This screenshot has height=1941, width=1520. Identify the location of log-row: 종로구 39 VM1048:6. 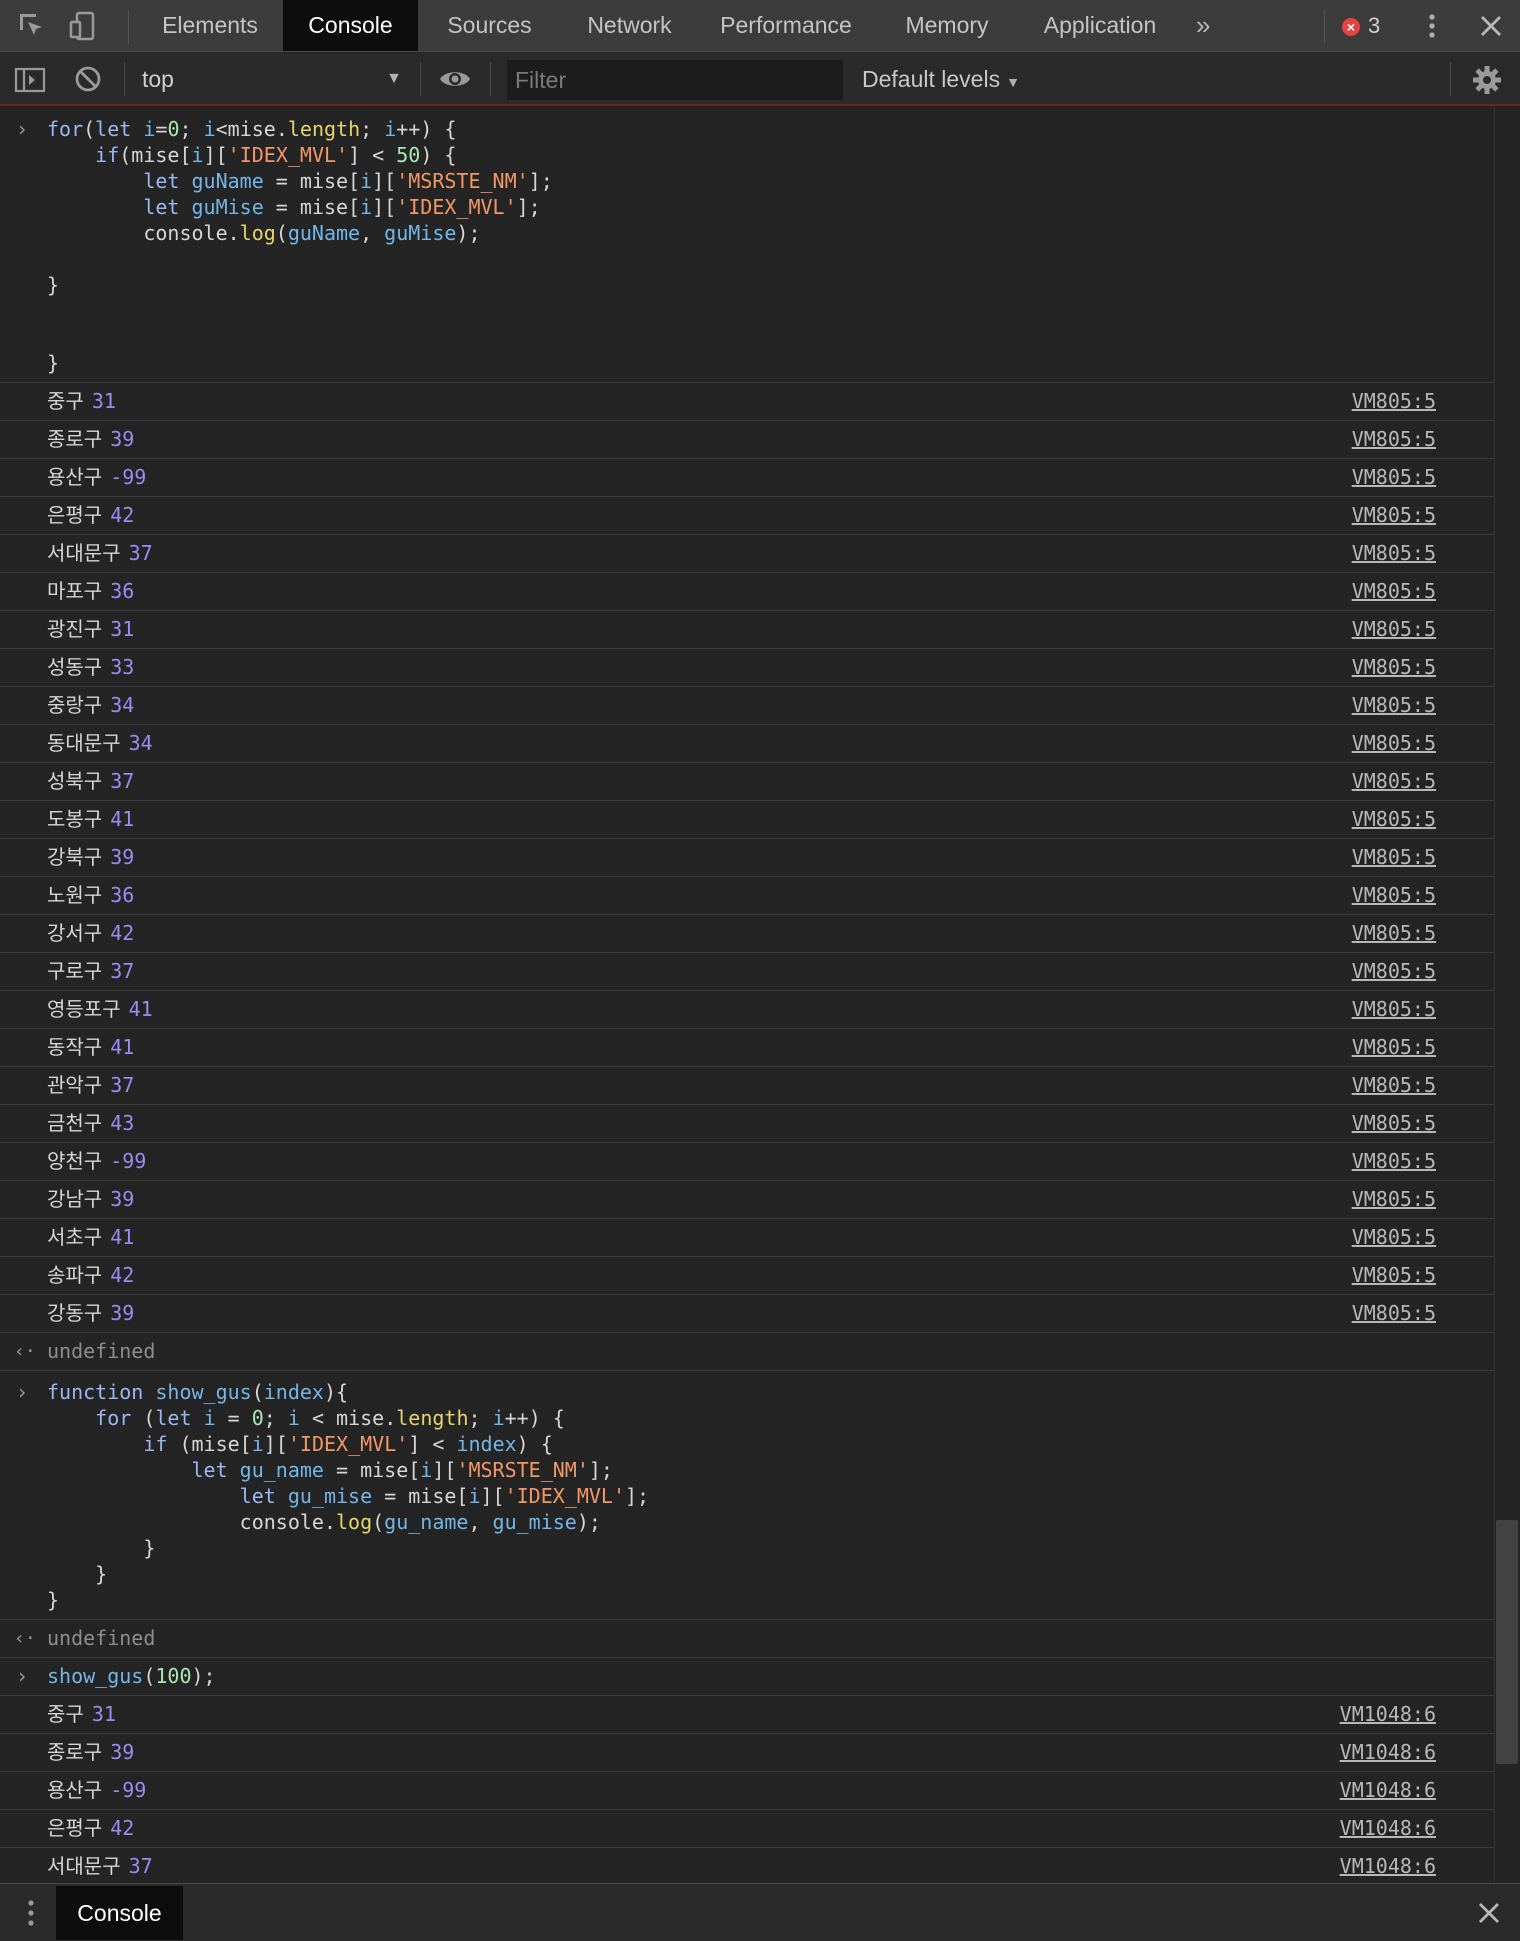
(747, 1753).